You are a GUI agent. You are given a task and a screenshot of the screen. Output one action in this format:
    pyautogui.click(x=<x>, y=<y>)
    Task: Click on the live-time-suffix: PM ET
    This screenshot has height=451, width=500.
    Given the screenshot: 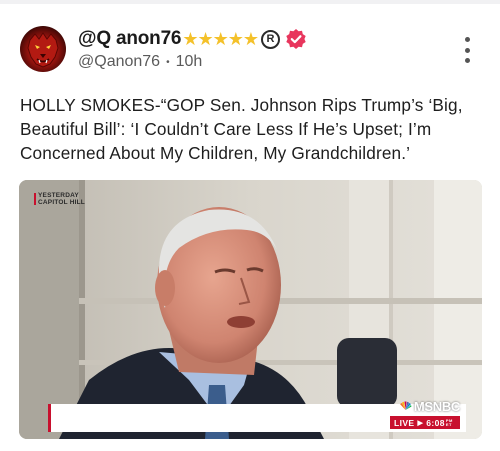 What is the action you would take?
    pyautogui.click(x=449, y=422)
    